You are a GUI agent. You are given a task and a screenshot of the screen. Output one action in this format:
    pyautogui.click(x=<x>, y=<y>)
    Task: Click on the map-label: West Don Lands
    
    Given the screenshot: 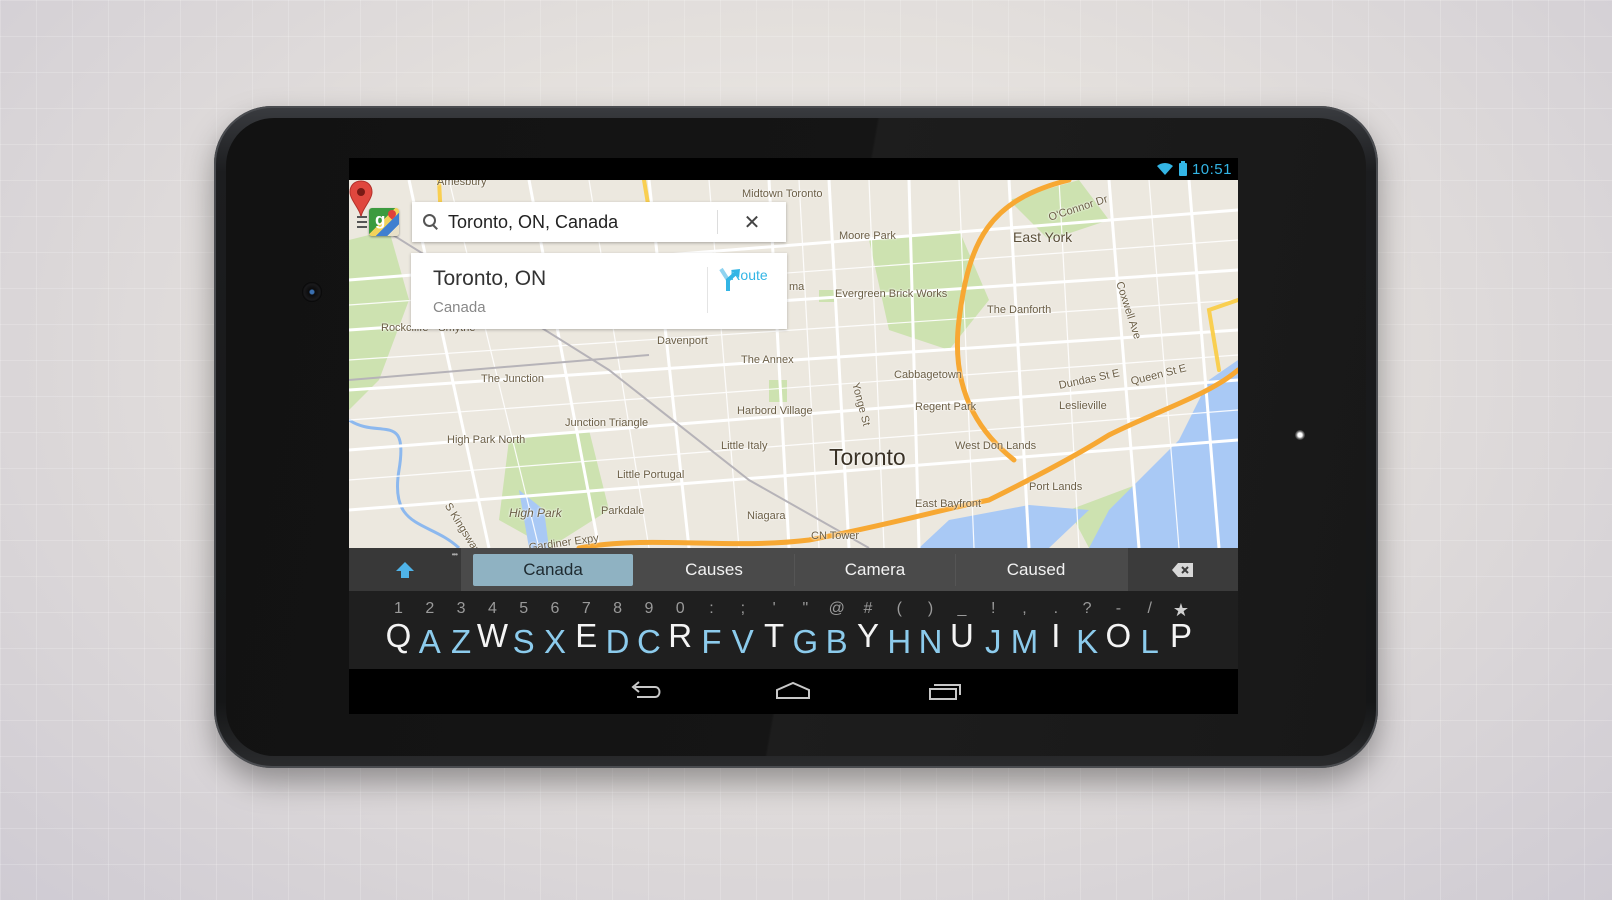 What is the action you would take?
    pyautogui.click(x=996, y=446)
    